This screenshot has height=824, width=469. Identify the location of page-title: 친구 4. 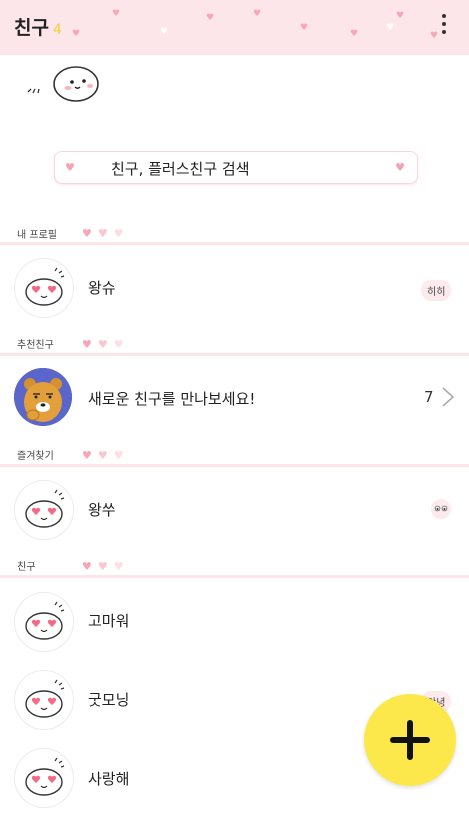
(38, 26).